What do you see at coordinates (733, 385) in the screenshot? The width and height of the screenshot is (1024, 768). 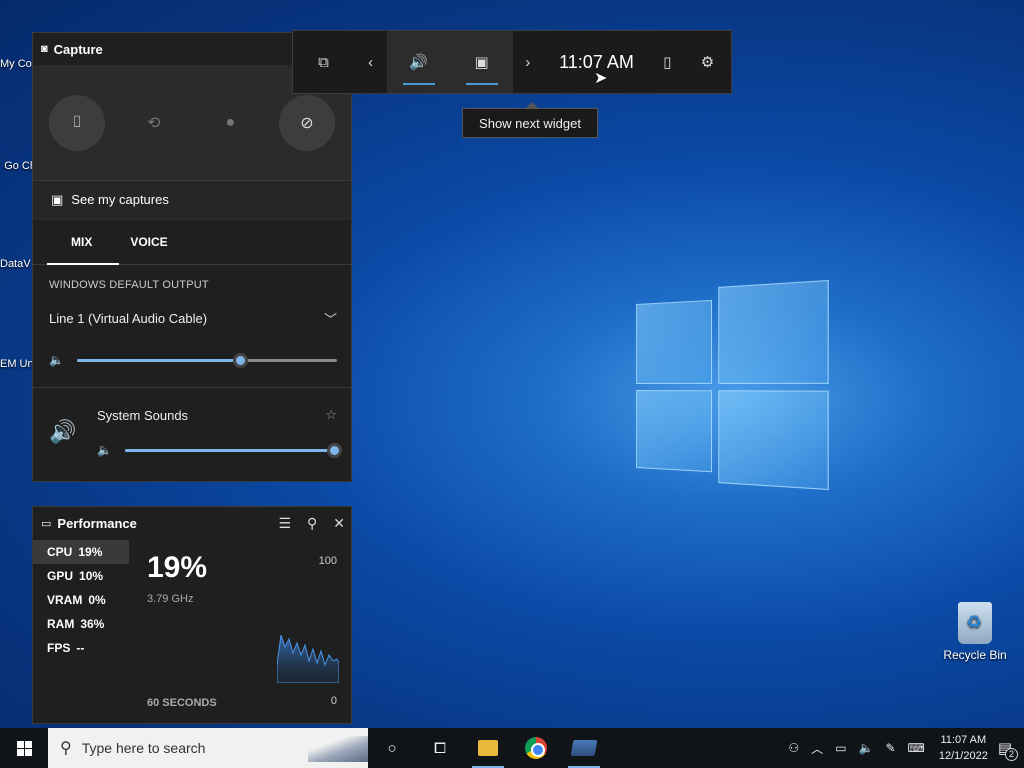 I see `windows-logo-wallpaper` at bounding box center [733, 385].